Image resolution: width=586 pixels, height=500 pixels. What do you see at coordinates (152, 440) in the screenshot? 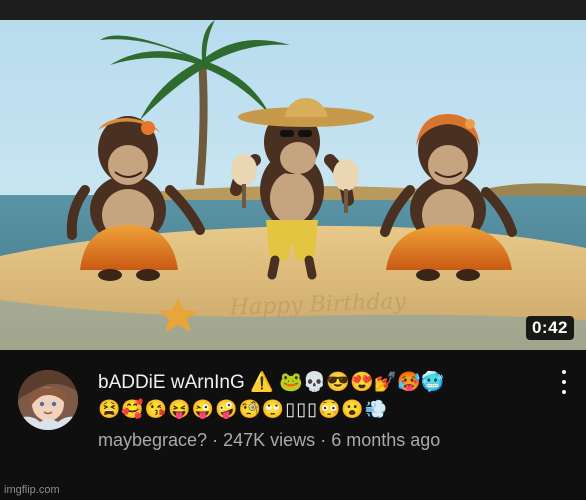
I see `channel-name: maybegrace?` at bounding box center [152, 440].